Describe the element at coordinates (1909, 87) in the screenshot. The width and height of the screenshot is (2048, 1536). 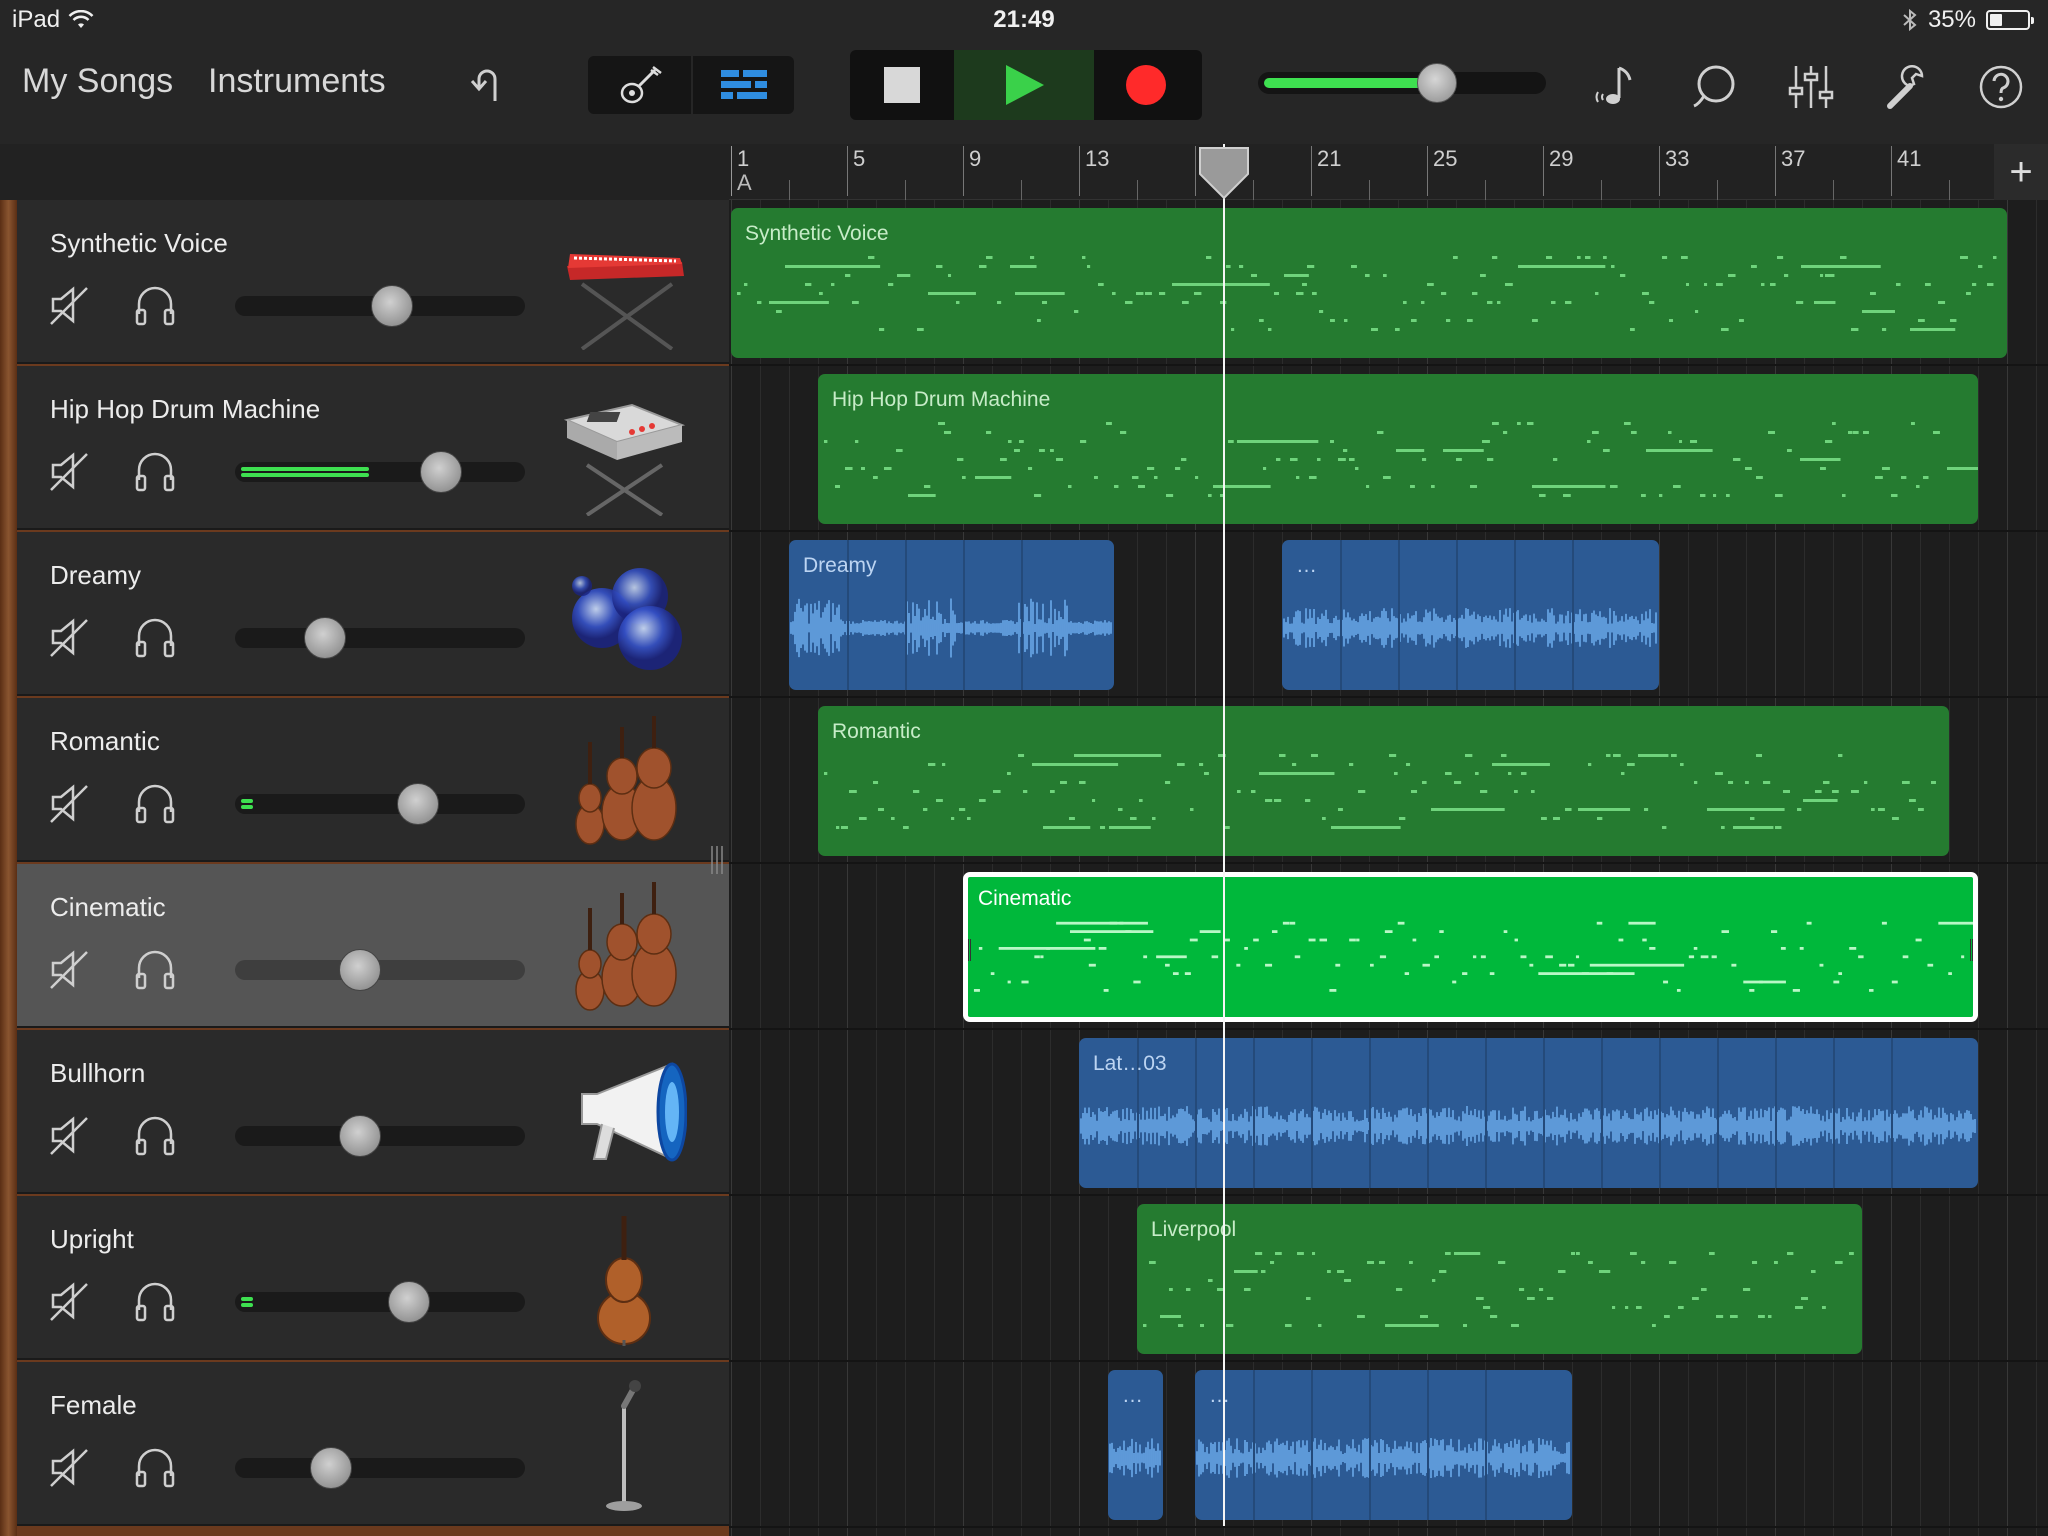
I see `settings-button` at that location.